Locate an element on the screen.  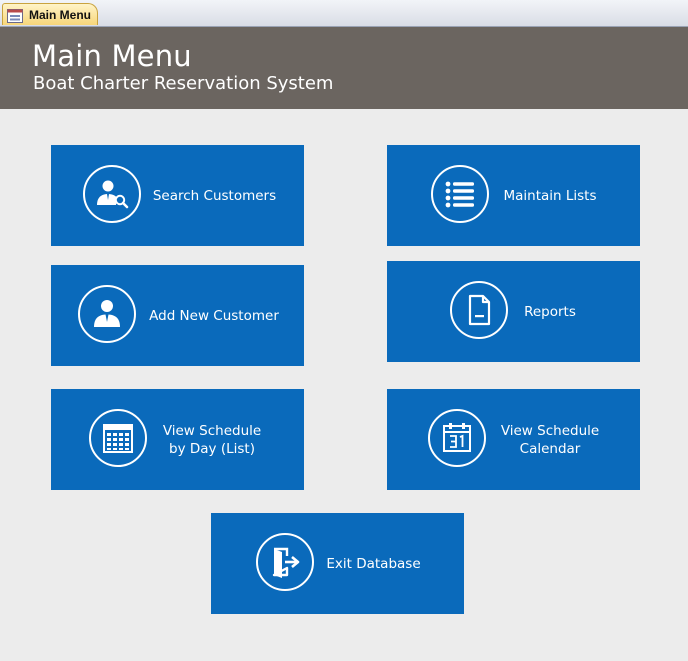
page-title: Main Menu is located at coordinates (112, 56).